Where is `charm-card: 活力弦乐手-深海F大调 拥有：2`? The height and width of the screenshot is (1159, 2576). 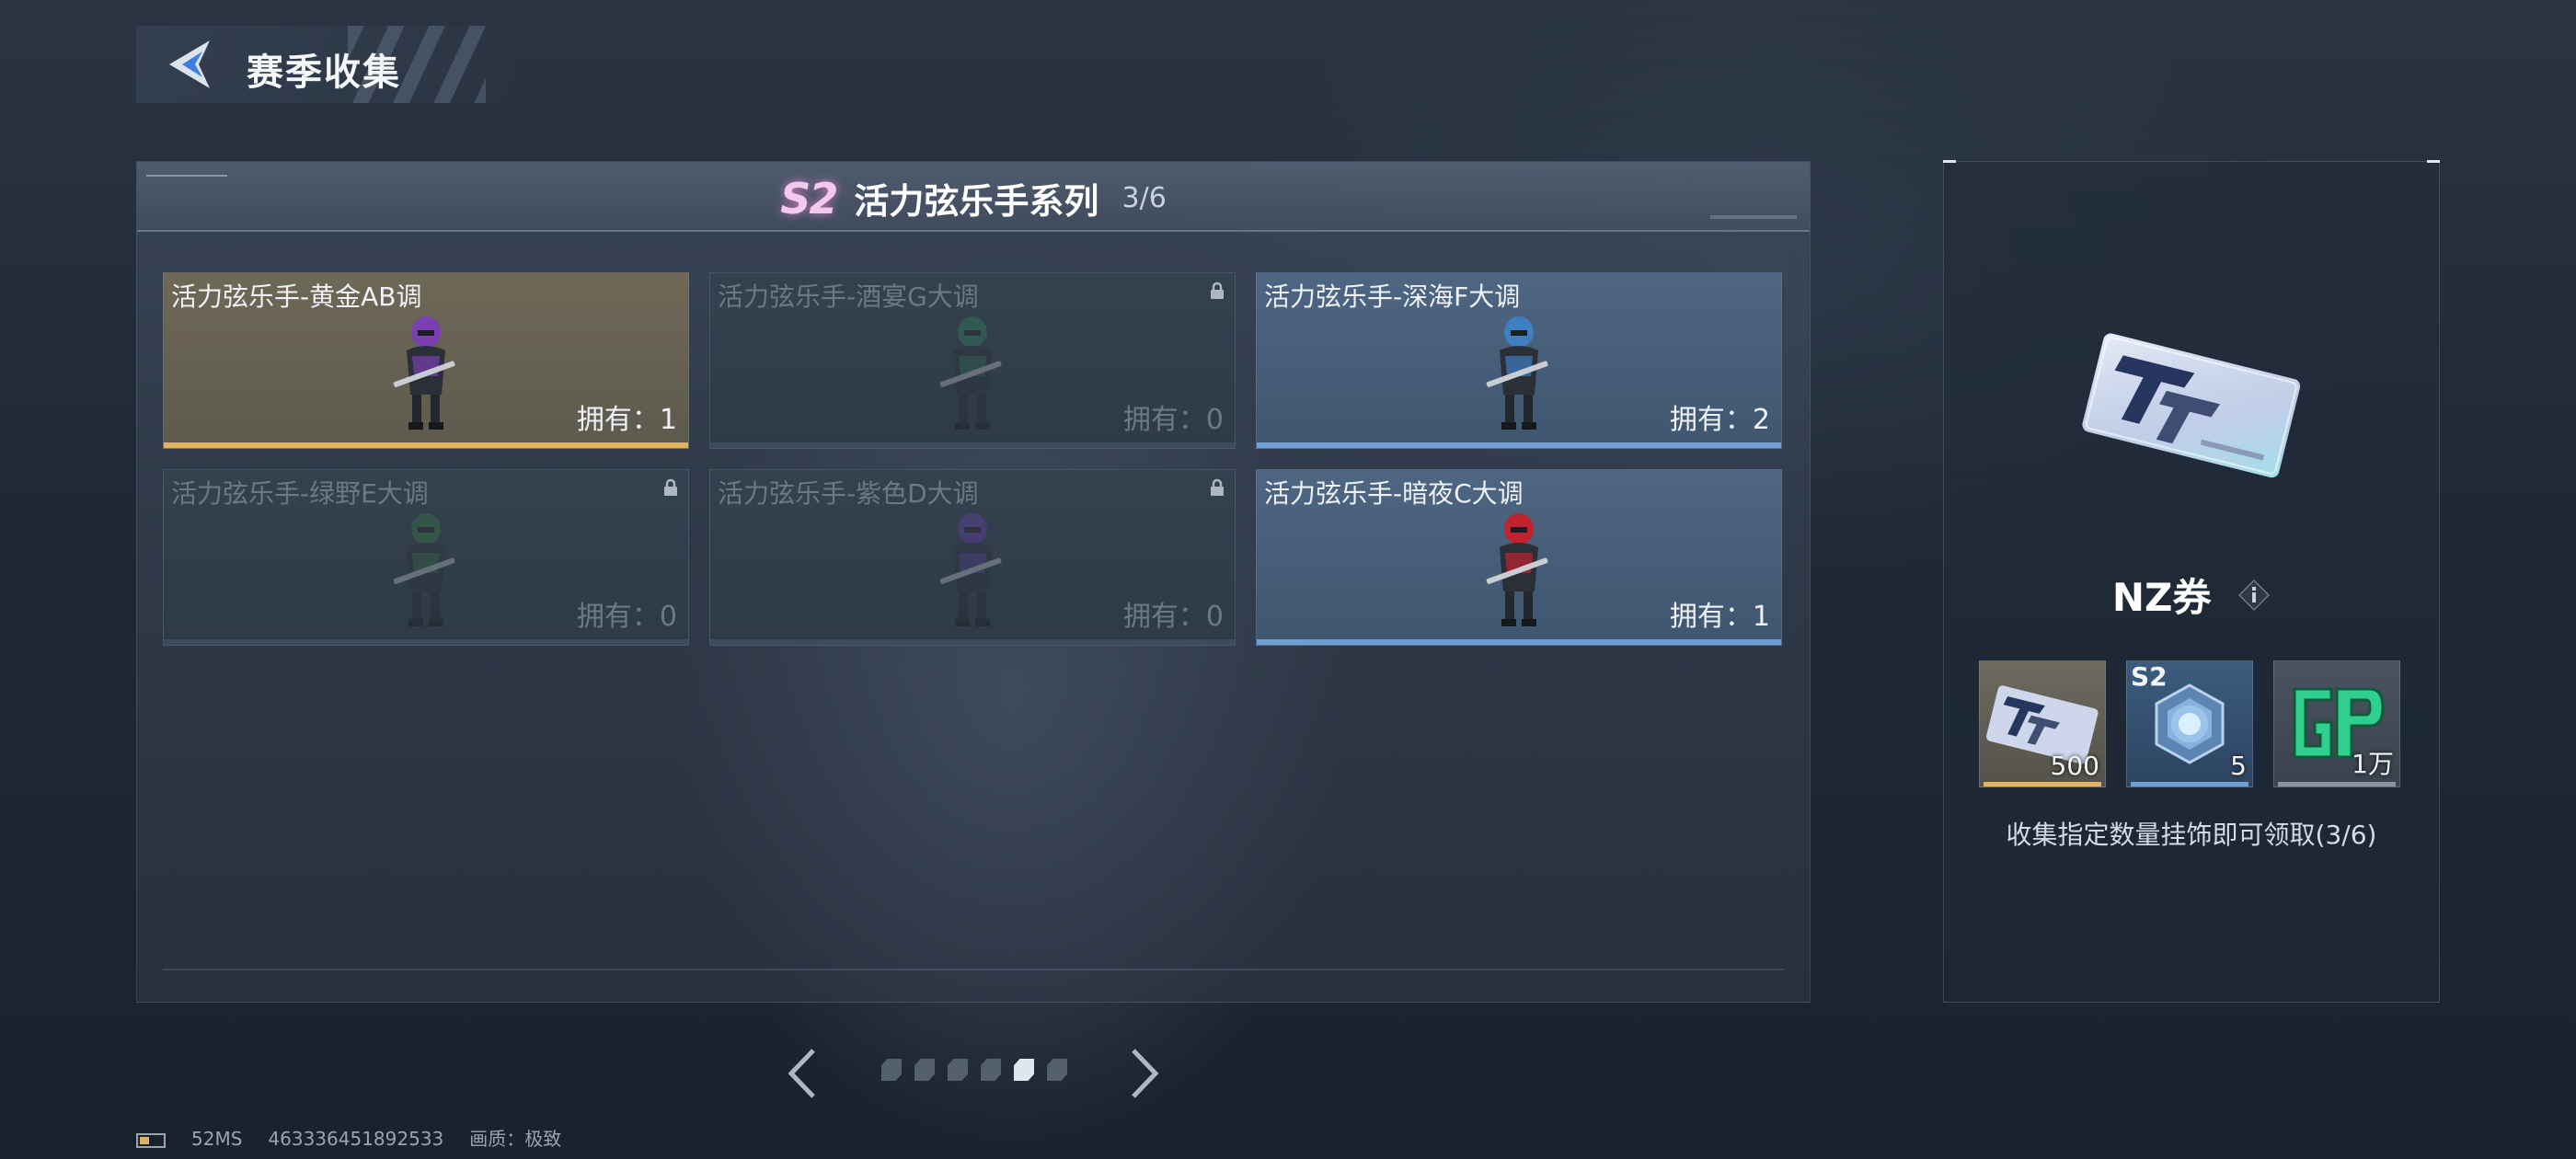
charm-card: 活力弦乐手-深海F大调 拥有：2 is located at coordinates (1519, 360).